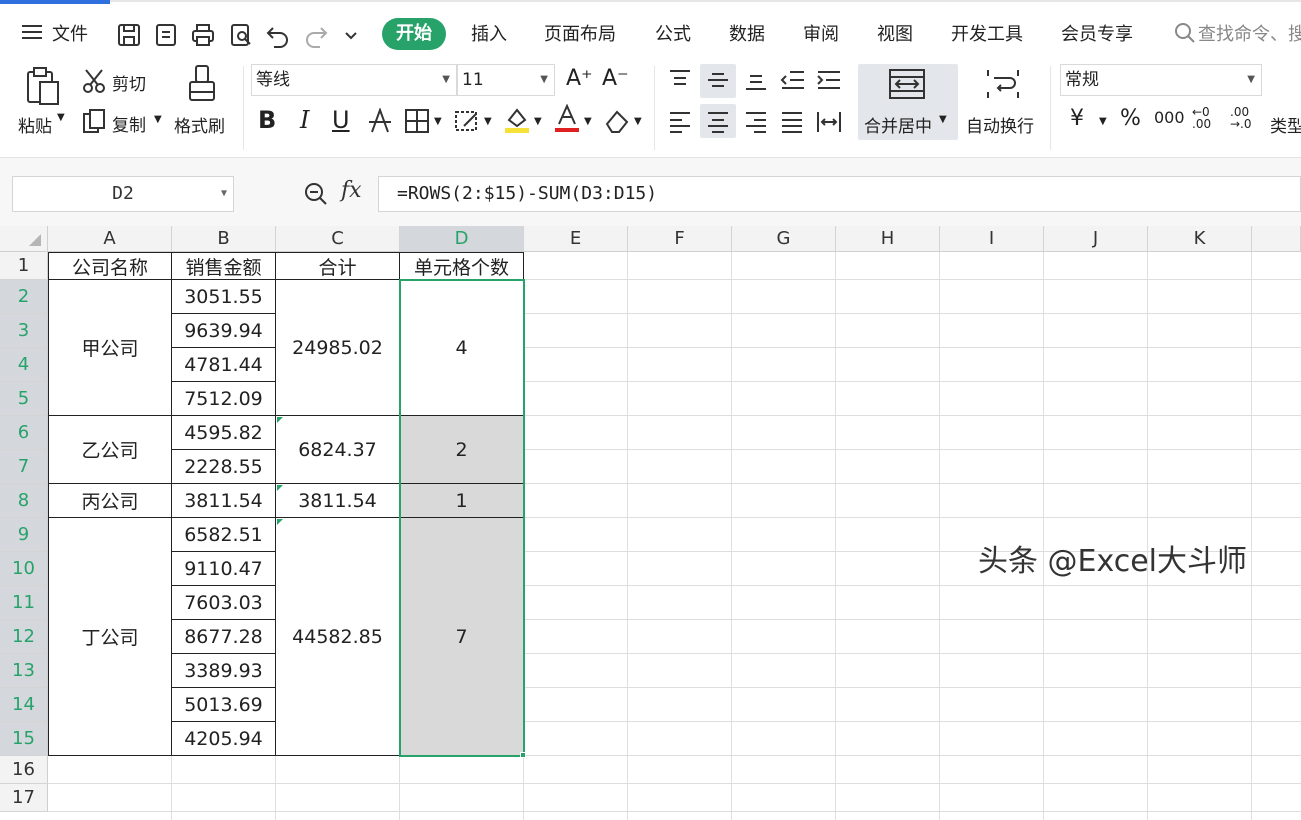 Image resolution: width=1301 pixels, height=820 pixels. I want to click on font-color-icon, so click(567, 120).